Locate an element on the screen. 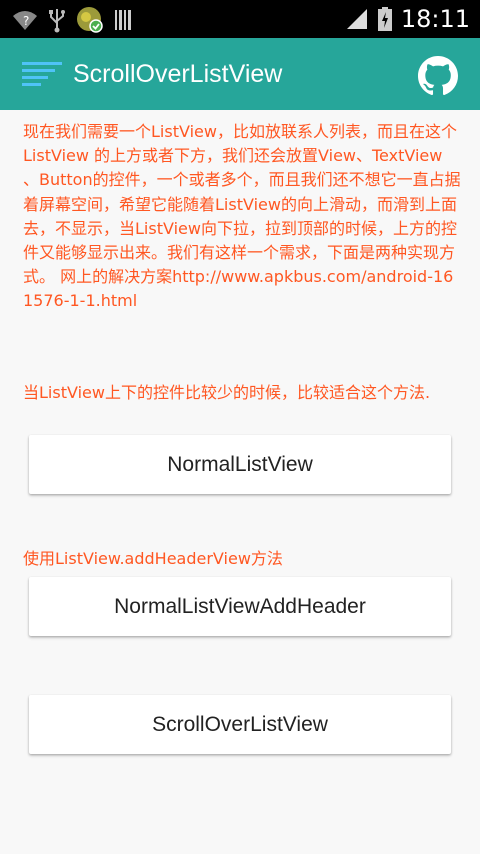 This screenshot has height=854, width=480. usb-icon is located at coordinates (57, 21).